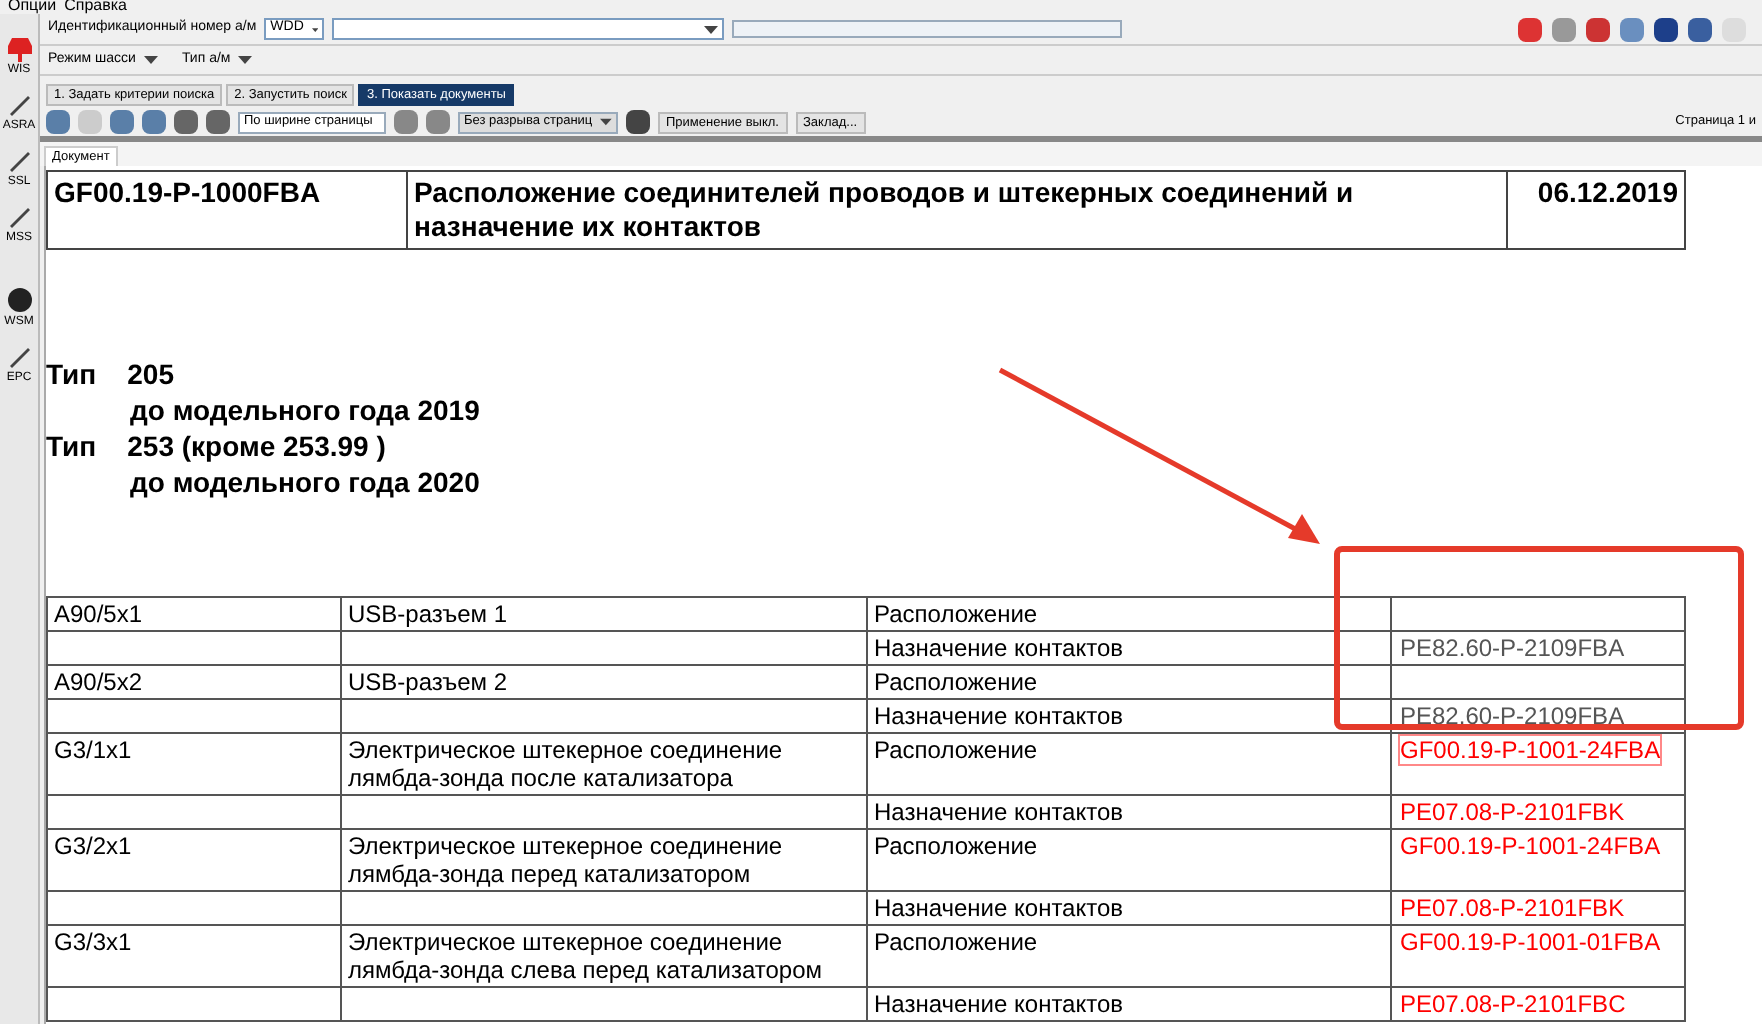 The height and width of the screenshot is (1024, 1762). I want to click on table-cell: USB-разъем 2, so click(604, 682).